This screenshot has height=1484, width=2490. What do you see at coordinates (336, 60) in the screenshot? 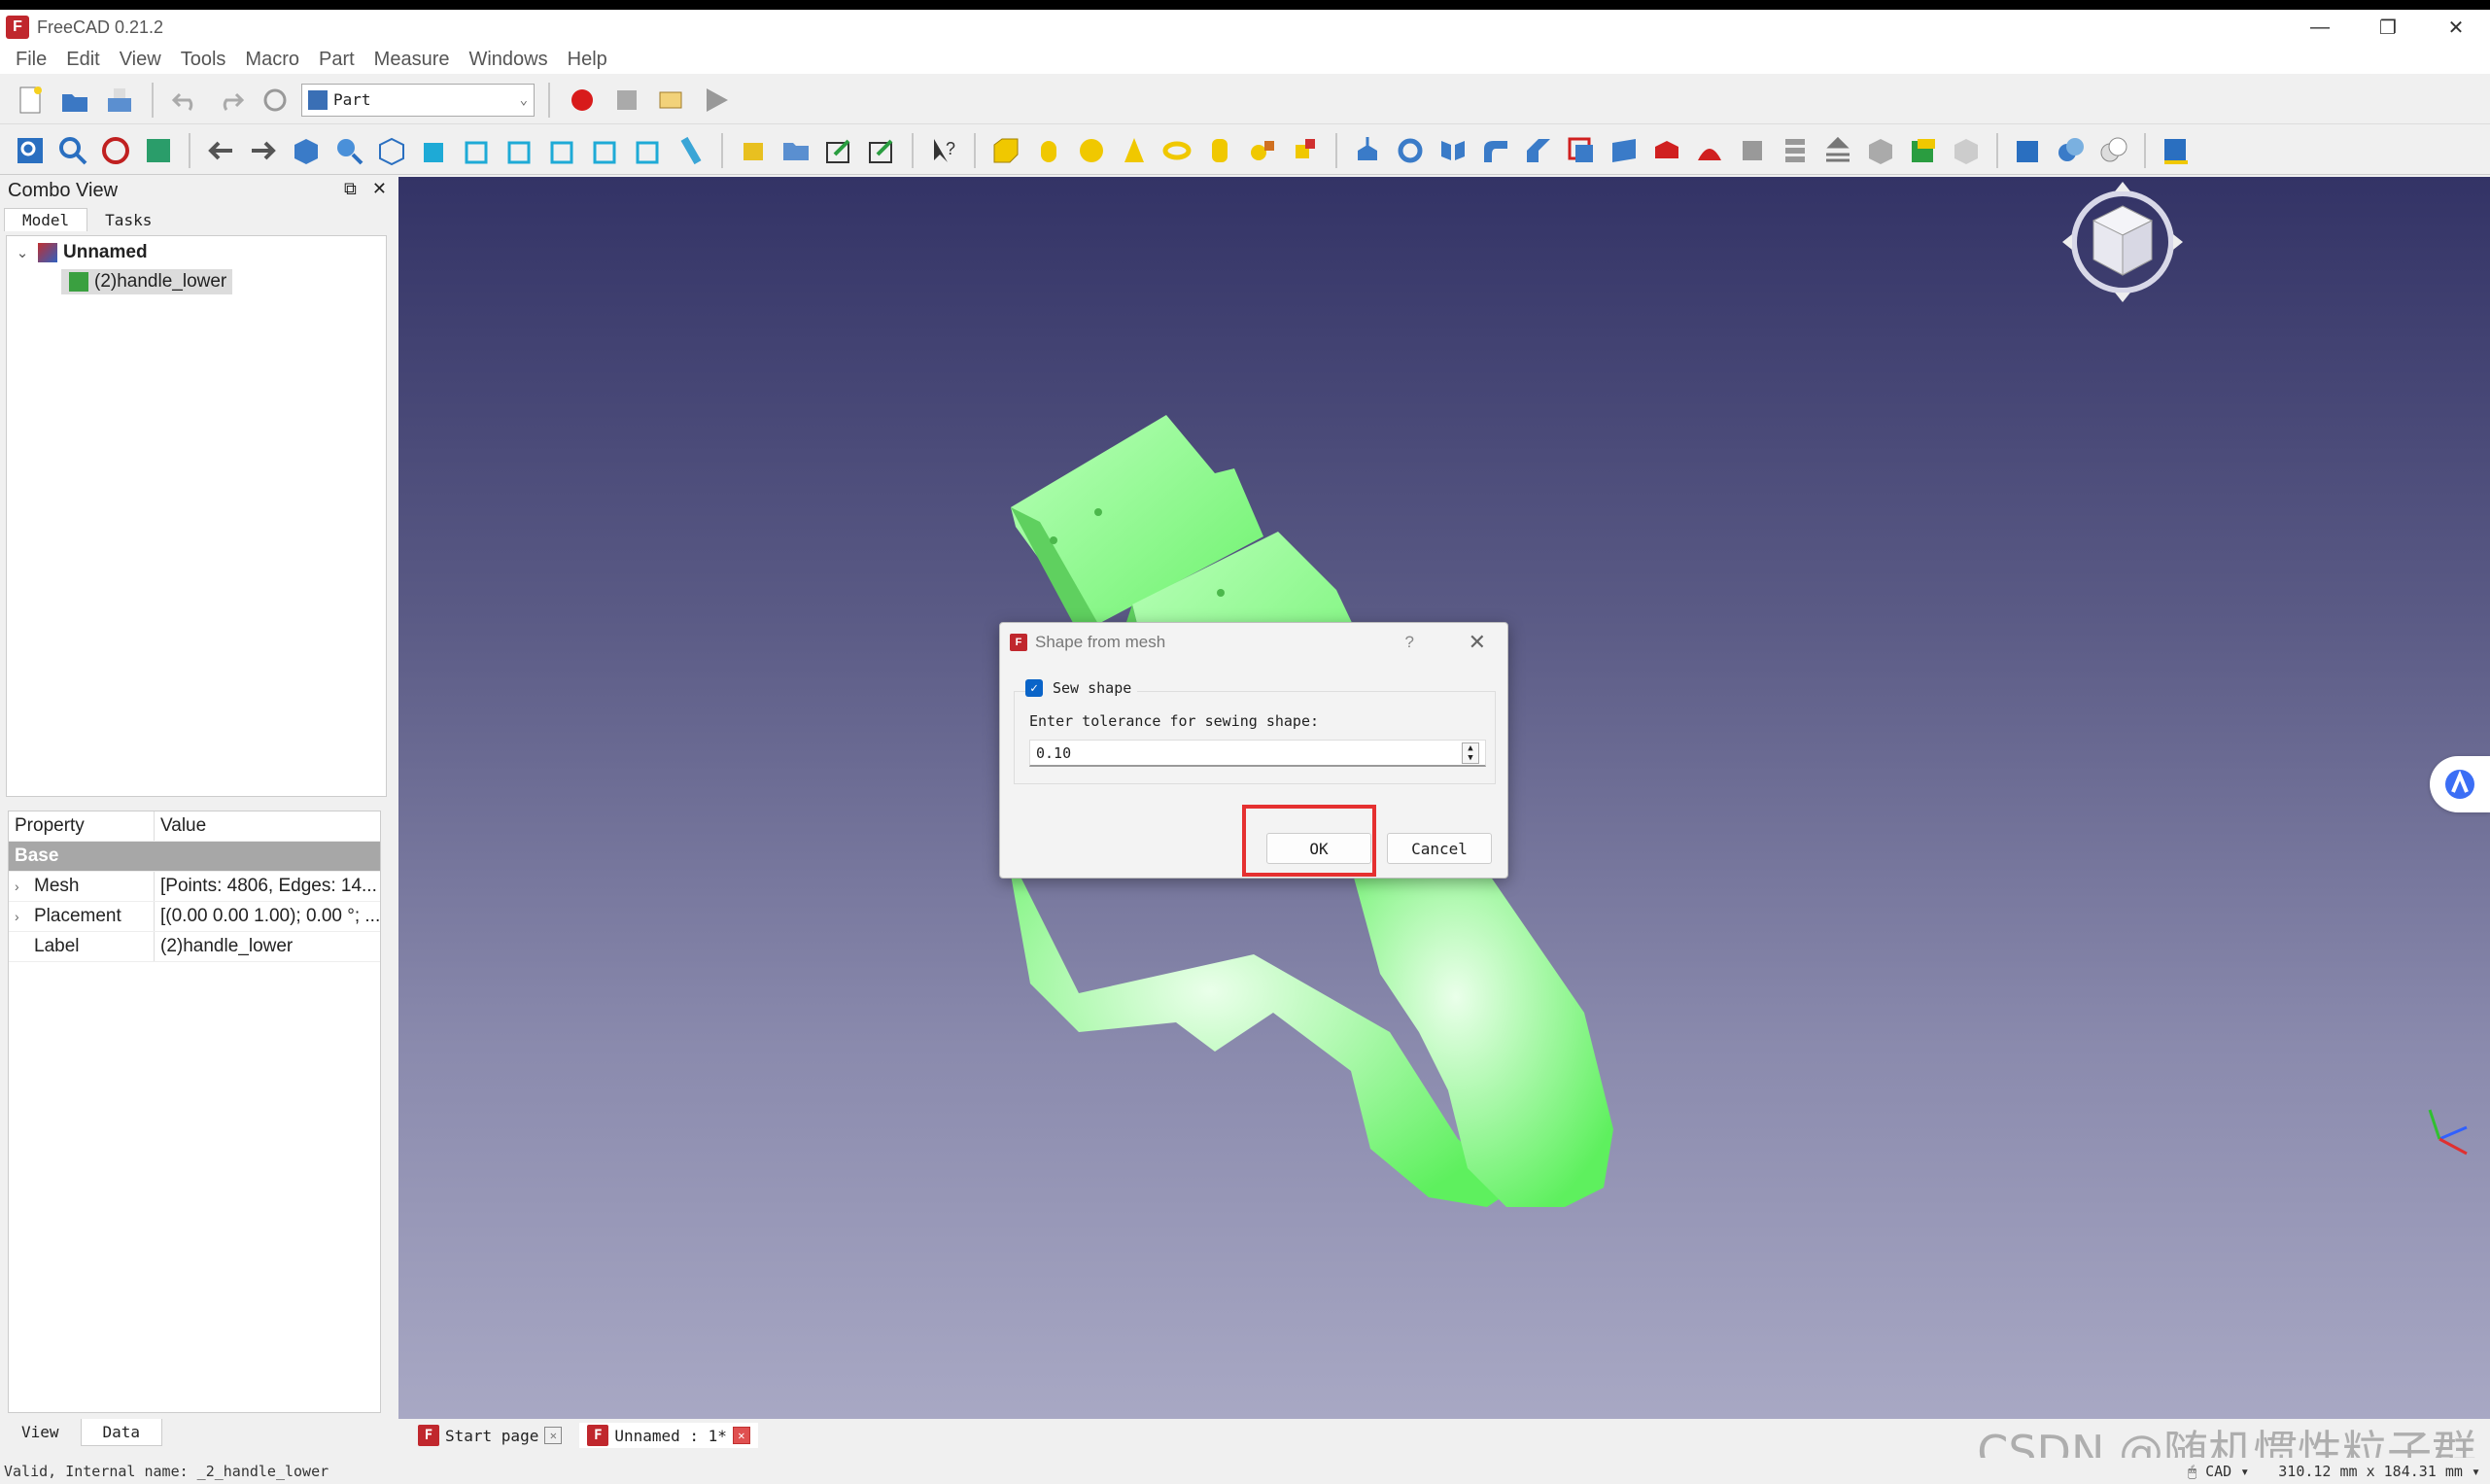
I see `menu-part: Part` at bounding box center [336, 60].